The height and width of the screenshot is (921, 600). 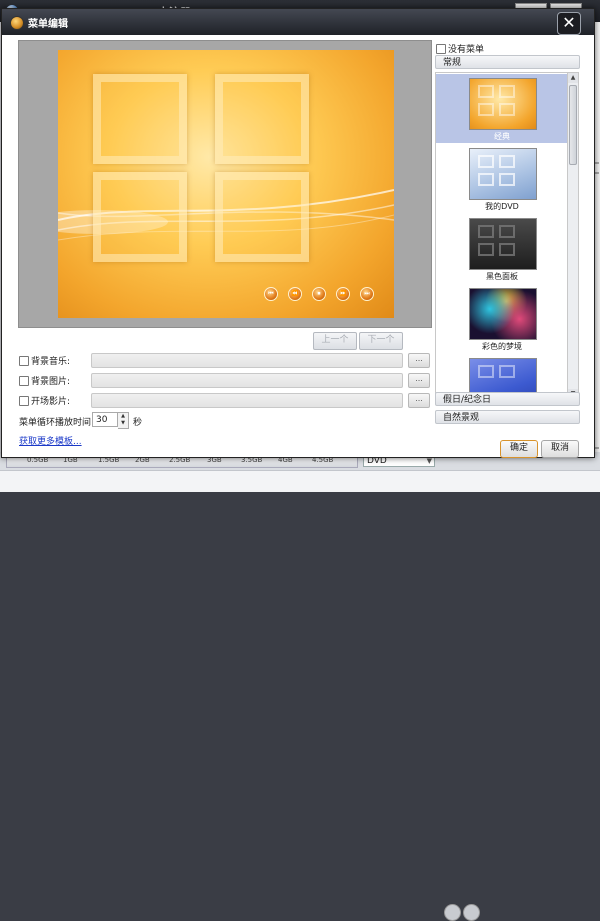 I want to click on bg-music-label: 背景音乐:, so click(x=51, y=362).